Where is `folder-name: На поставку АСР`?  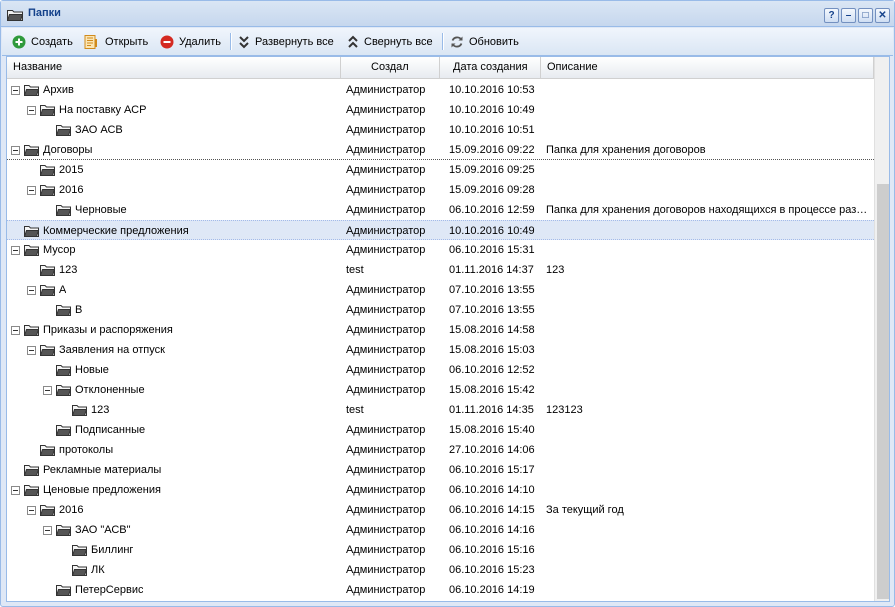 folder-name: На поставку АСР is located at coordinates (103, 110).